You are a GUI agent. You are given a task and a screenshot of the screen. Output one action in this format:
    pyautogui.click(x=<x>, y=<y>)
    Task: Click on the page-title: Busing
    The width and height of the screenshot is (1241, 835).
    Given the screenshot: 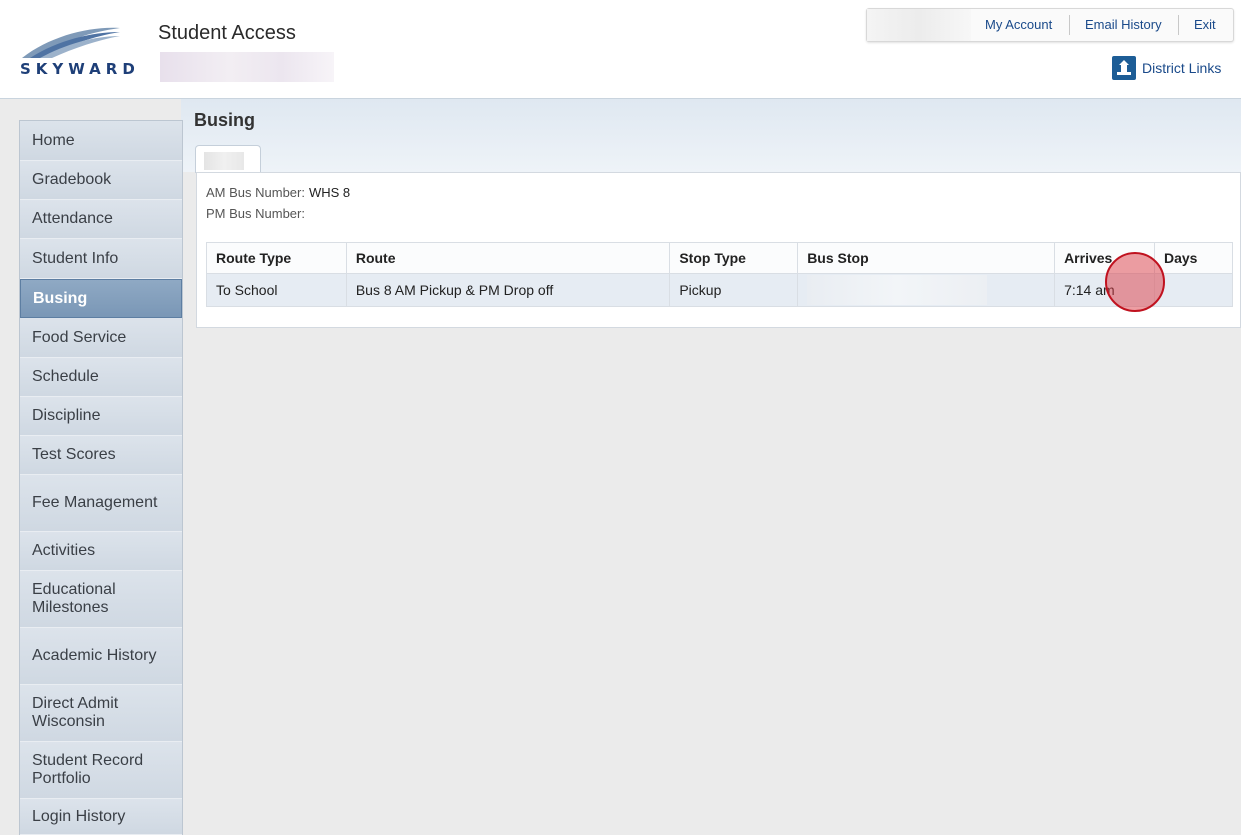 What is the action you would take?
    pyautogui.click(x=224, y=120)
    